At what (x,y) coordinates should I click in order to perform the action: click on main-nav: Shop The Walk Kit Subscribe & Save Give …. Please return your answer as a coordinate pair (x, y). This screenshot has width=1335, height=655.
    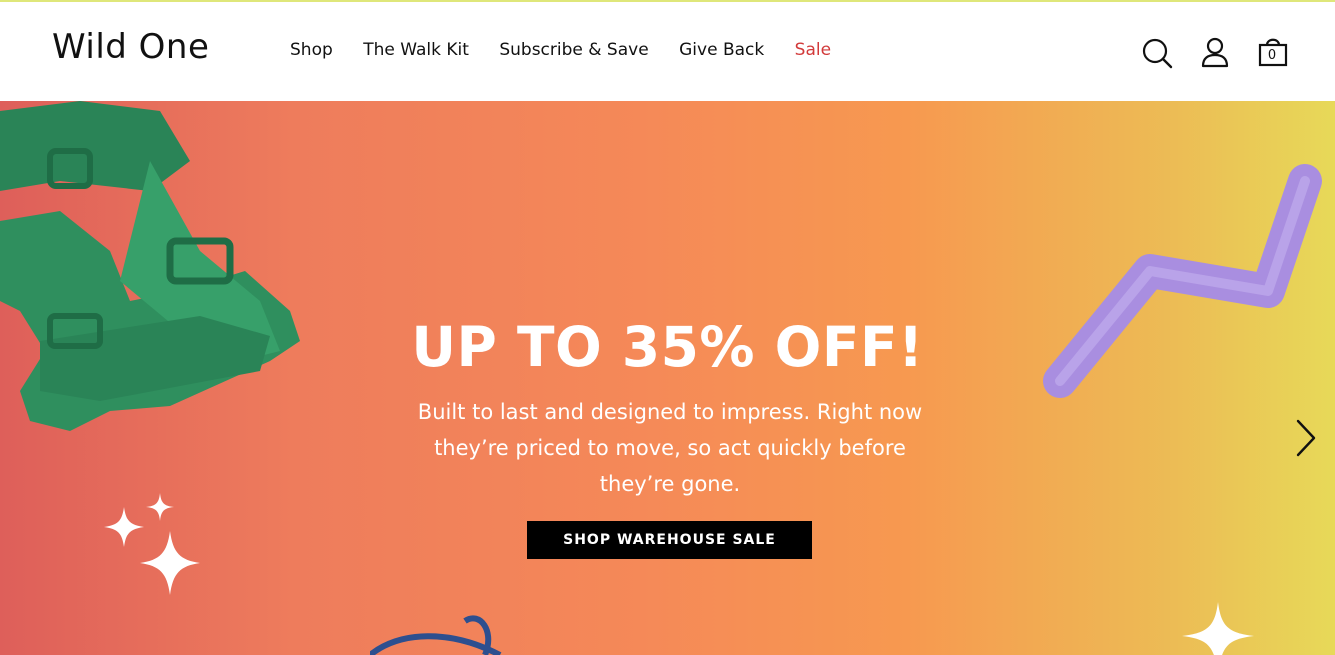
    Looking at the image, I should click on (573, 50).